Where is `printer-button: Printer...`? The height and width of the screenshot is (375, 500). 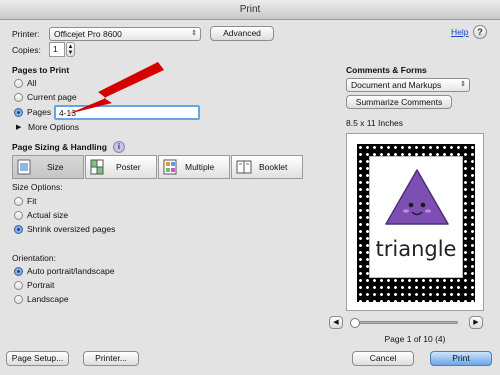 printer-button: Printer... is located at coordinates (111, 358).